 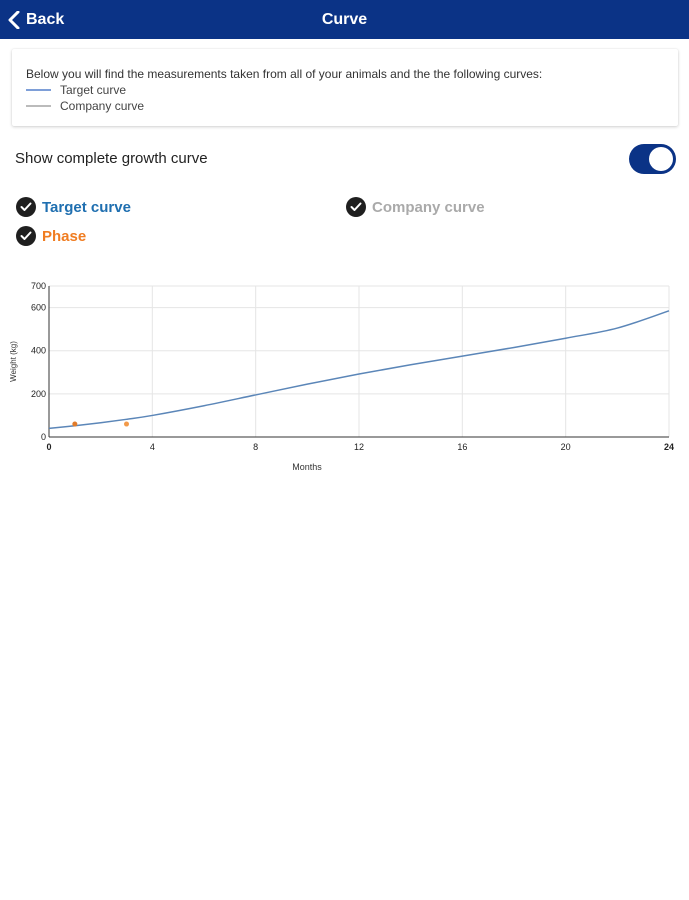 I want to click on target-curve-filter-label: Target curve, so click(x=86, y=207).